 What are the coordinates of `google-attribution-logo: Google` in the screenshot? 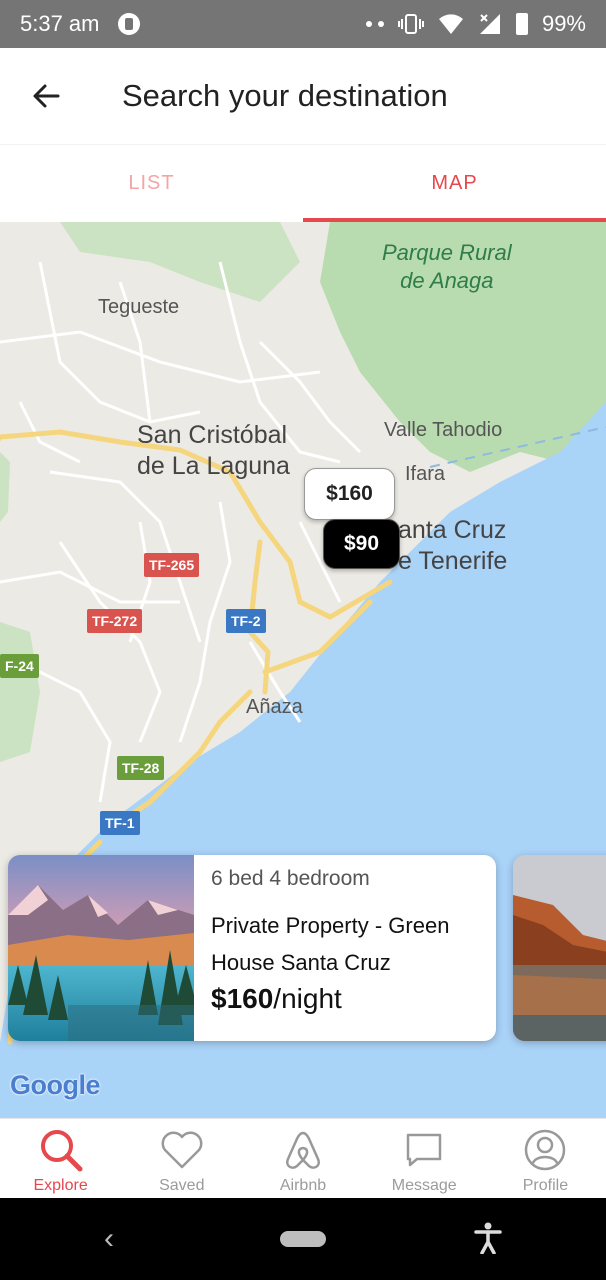 It's located at (55, 1085).